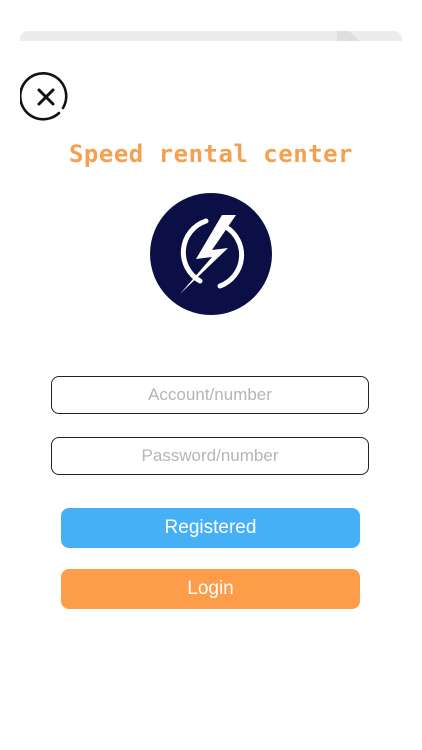 The width and height of the screenshot is (422, 750). I want to click on banner-notch, so click(348, 36).